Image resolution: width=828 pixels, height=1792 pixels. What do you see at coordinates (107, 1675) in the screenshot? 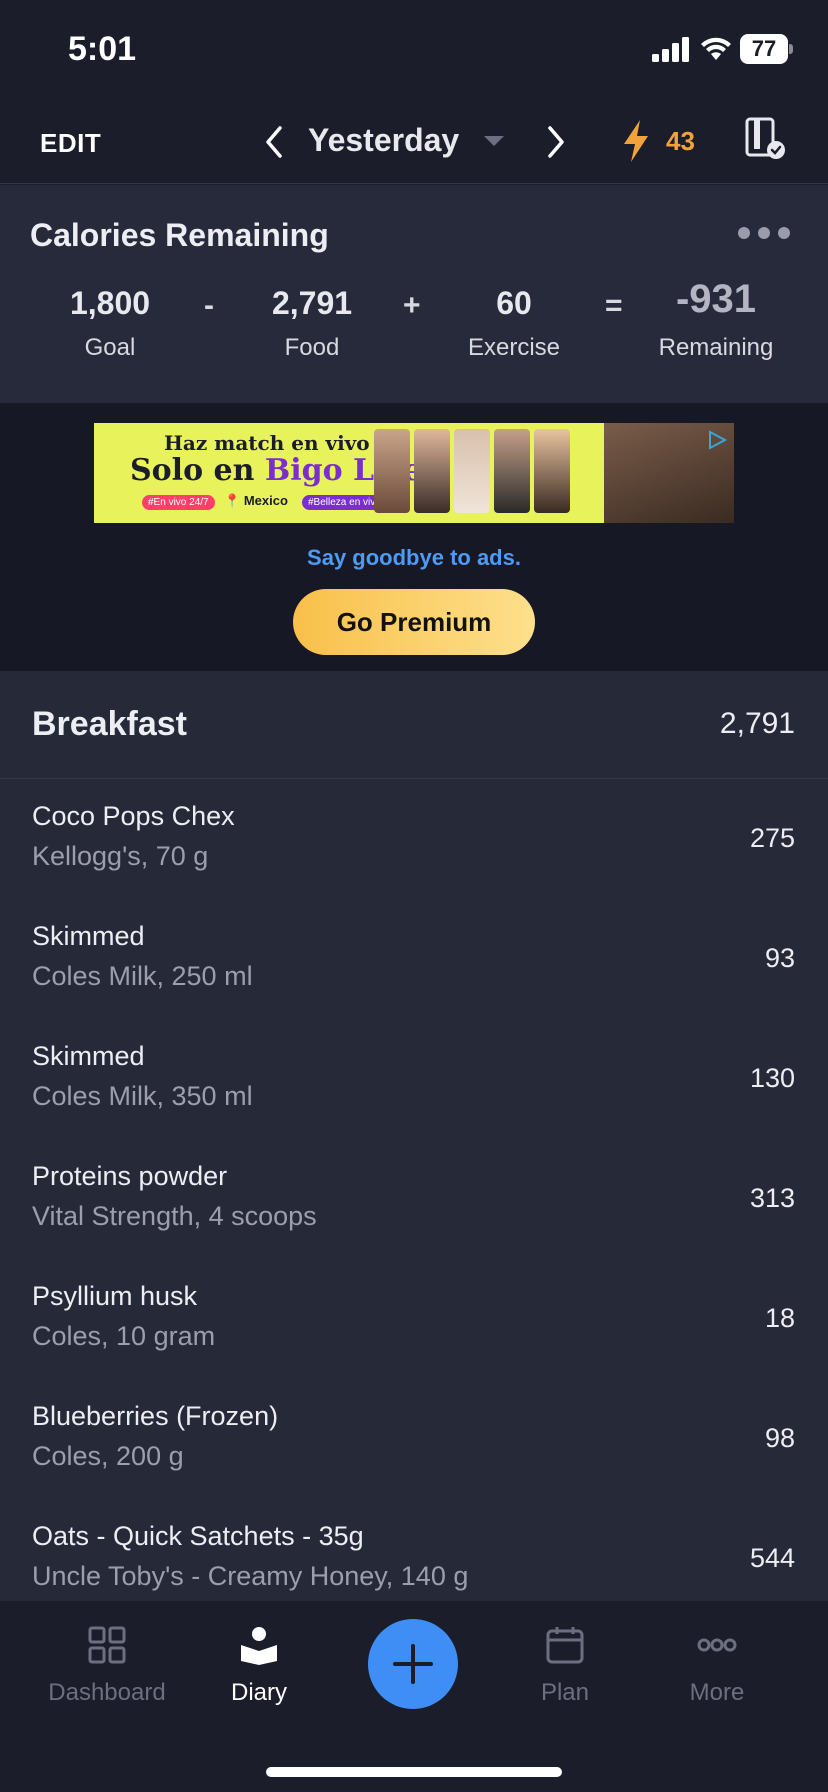
I see `tab-dashboard: Dashboard` at bounding box center [107, 1675].